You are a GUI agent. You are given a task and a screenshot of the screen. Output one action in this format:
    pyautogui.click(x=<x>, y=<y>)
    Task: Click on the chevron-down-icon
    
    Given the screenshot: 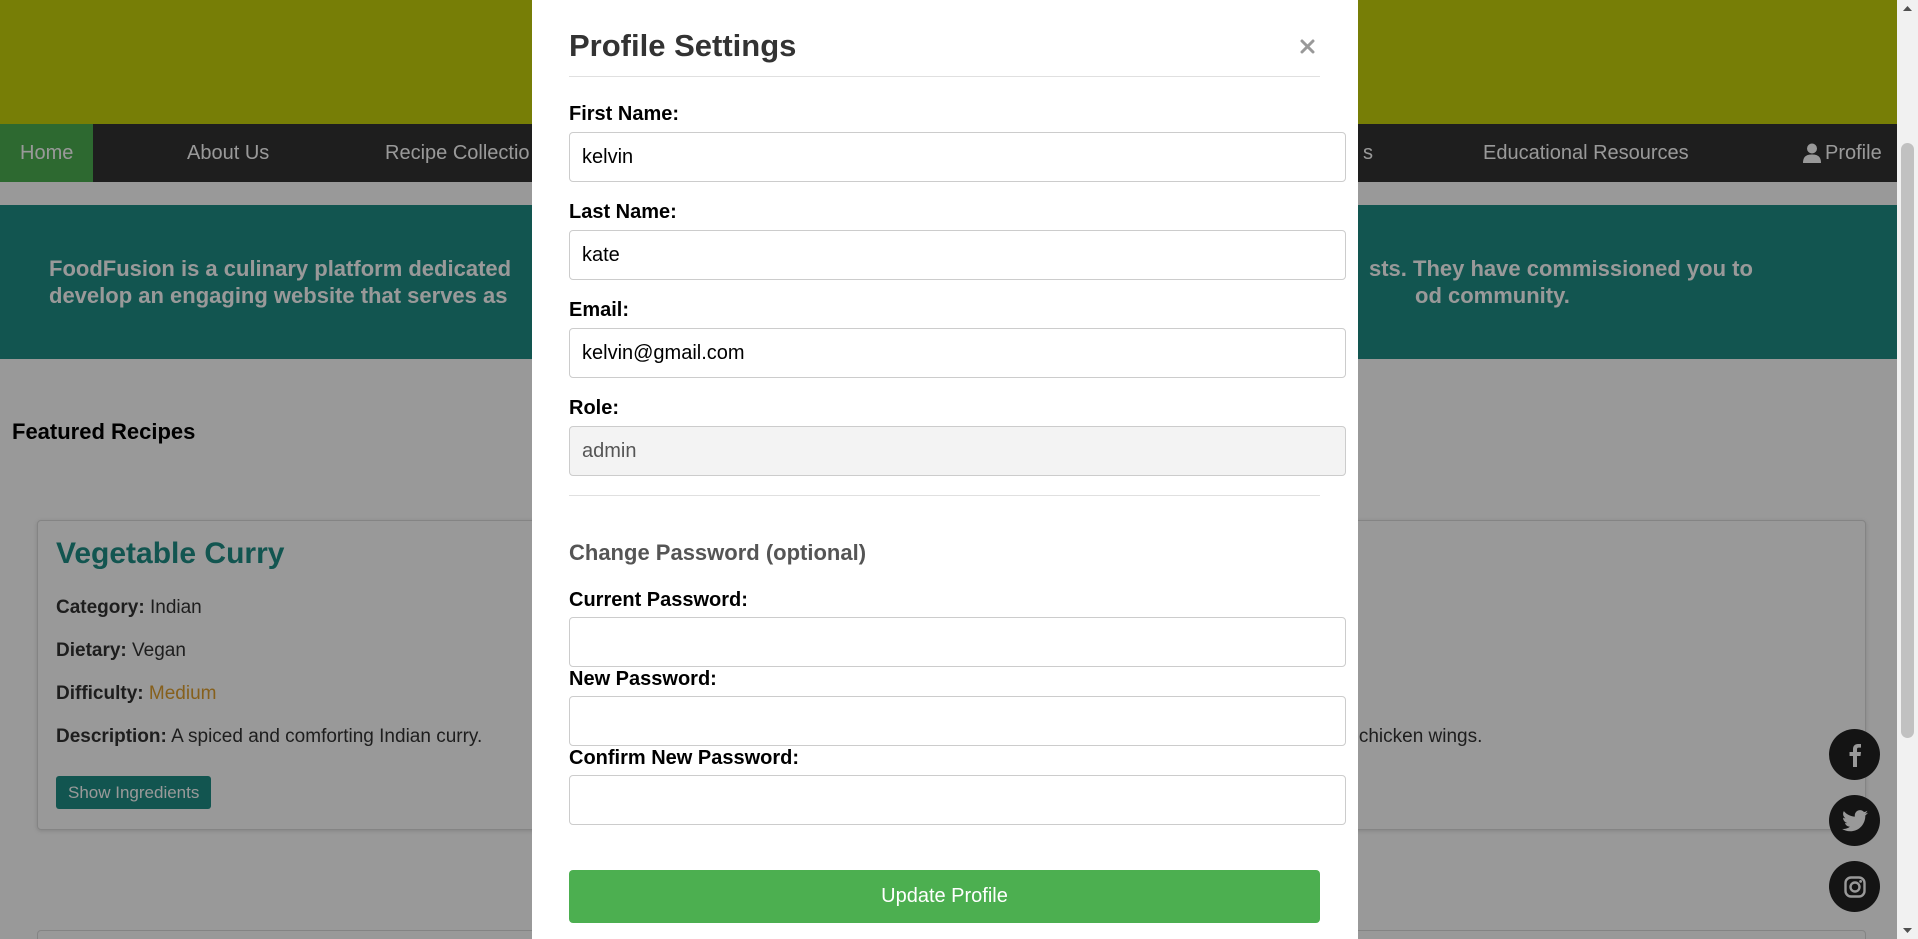 What is the action you would take?
    pyautogui.click(x=1907, y=930)
    